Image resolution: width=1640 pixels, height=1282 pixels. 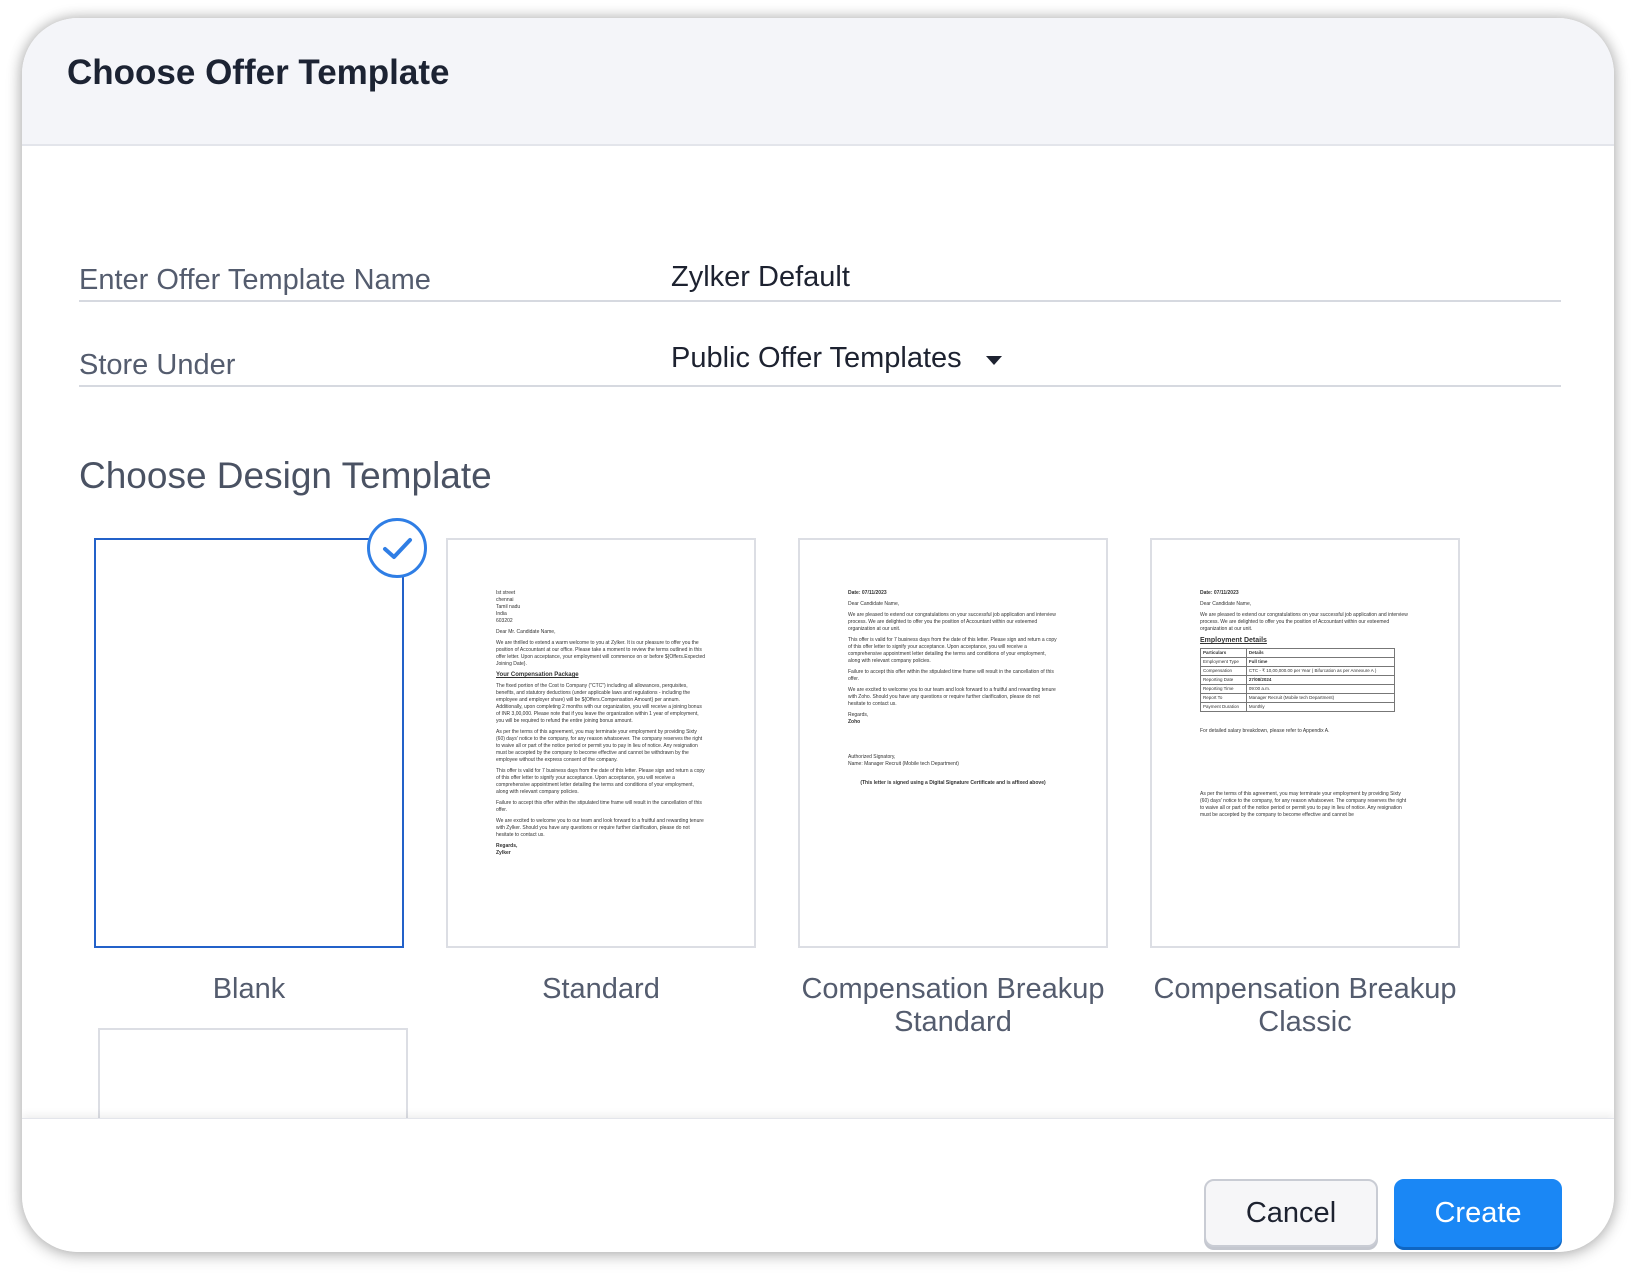 I want to click on template-name-input: Zylker Default, so click(x=760, y=277).